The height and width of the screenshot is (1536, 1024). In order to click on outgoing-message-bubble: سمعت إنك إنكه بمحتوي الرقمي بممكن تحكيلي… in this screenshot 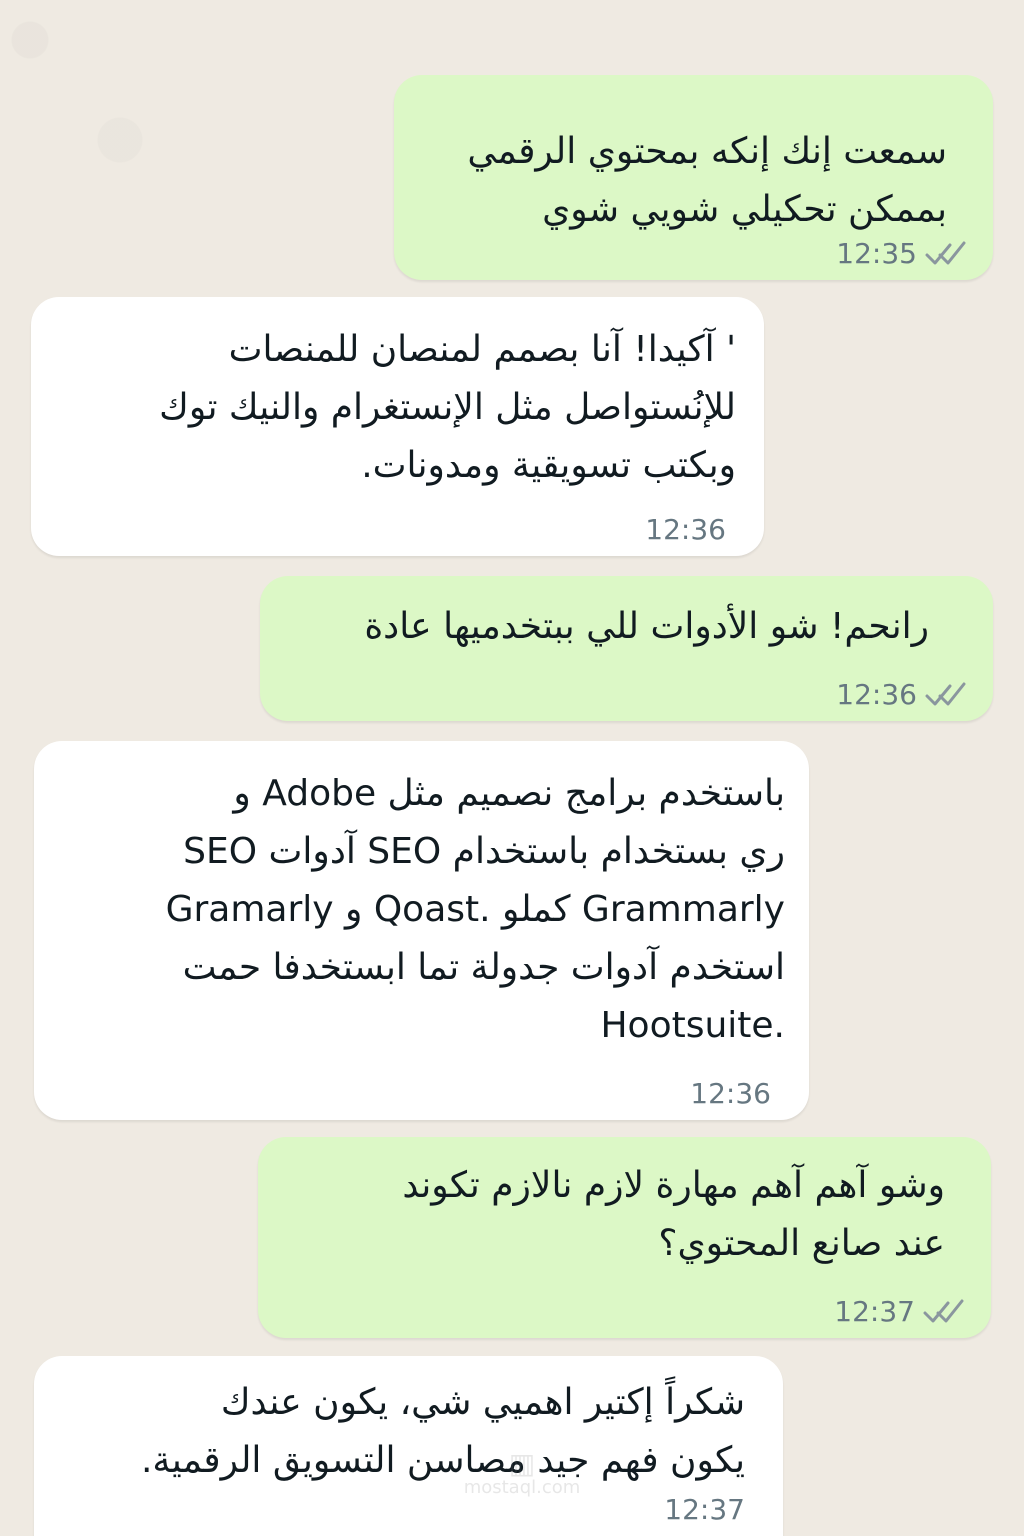, I will do `click(693, 177)`.